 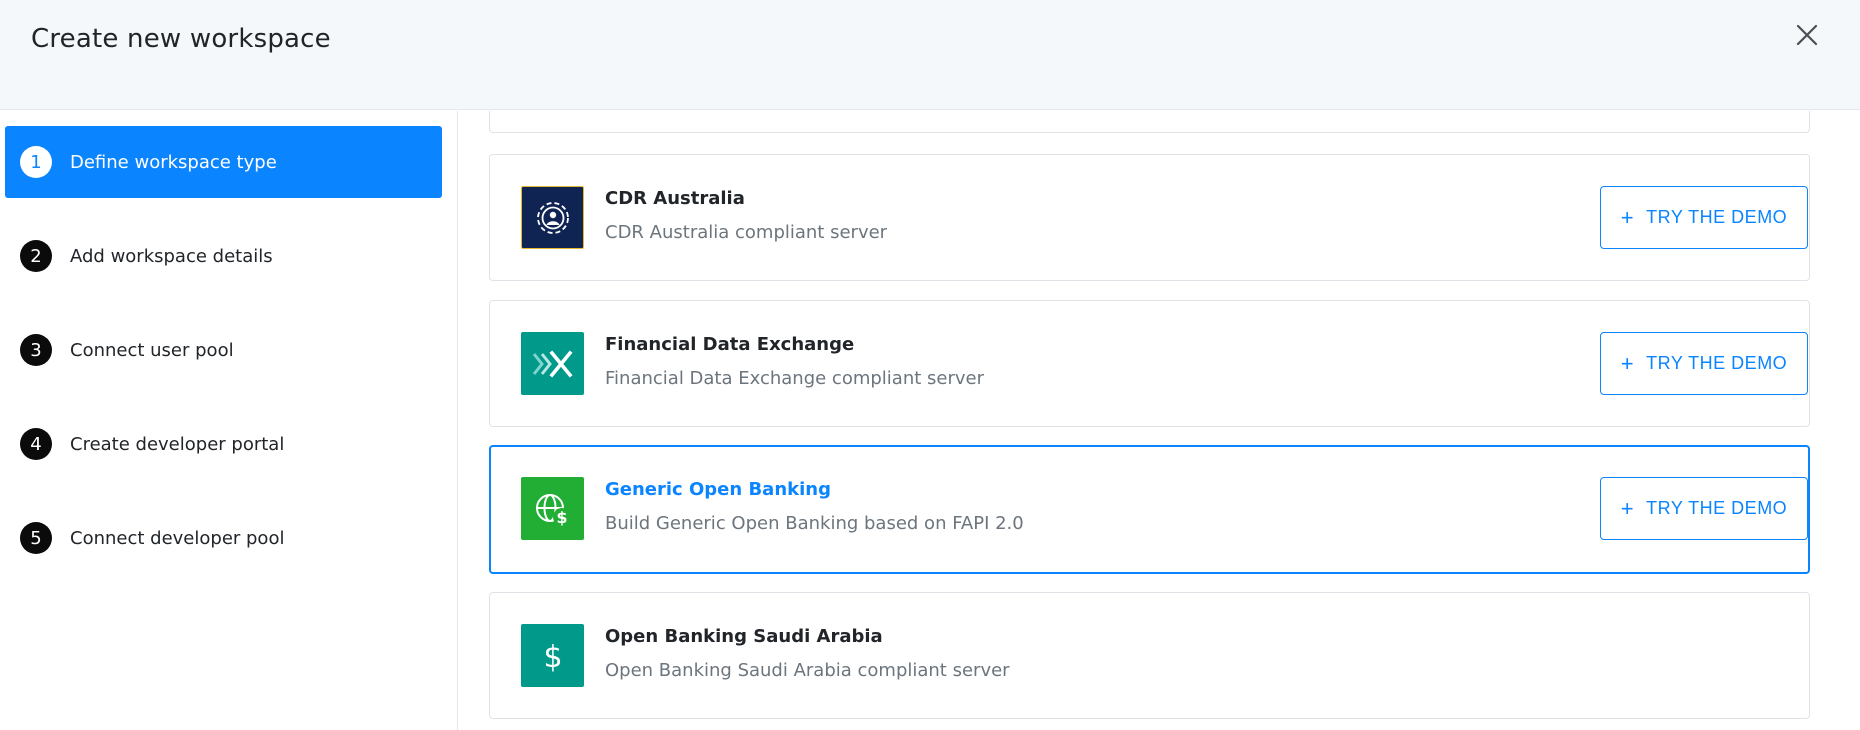 I want to click on card-description: Financial Data Exchange compliant server, so click(x=794, y=378).